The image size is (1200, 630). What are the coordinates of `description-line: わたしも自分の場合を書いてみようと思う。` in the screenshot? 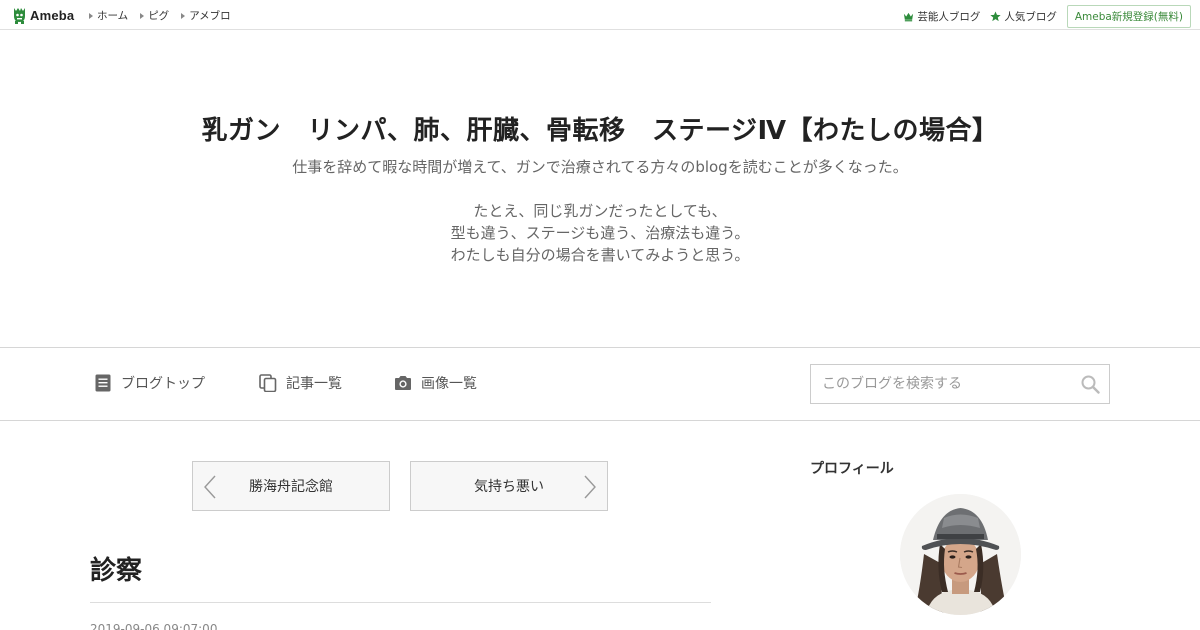 It's located at (600, 255).